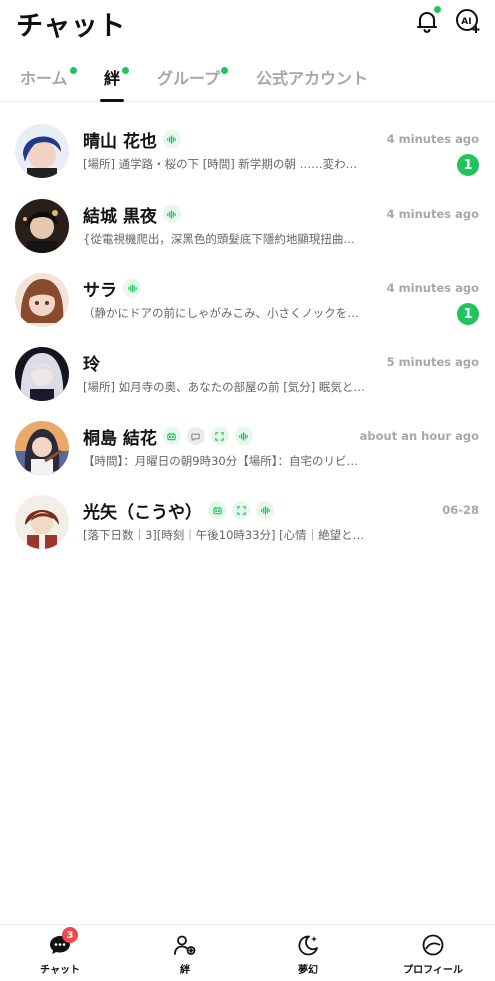 The image size is (495, 981). Describe the element at coordinates (224, 461) in the screenshot. I see `chat-preview: 【時間】：月曜日の朝9時30分【場所】：自宅のリビング` at that location.